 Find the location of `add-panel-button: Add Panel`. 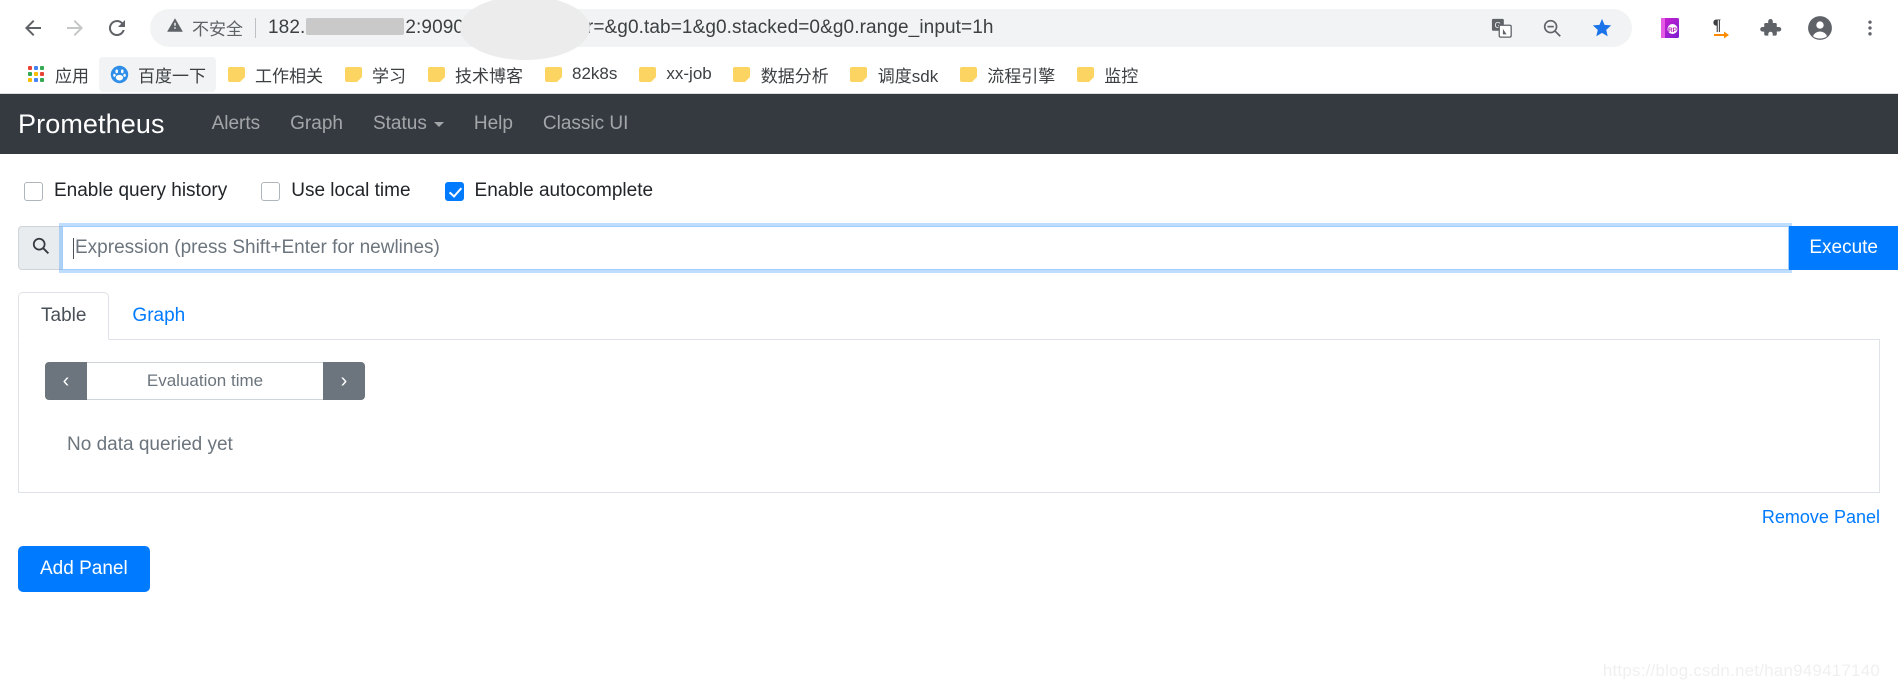

add-panel-button: Add Panel is located at coordinates (84, 569).